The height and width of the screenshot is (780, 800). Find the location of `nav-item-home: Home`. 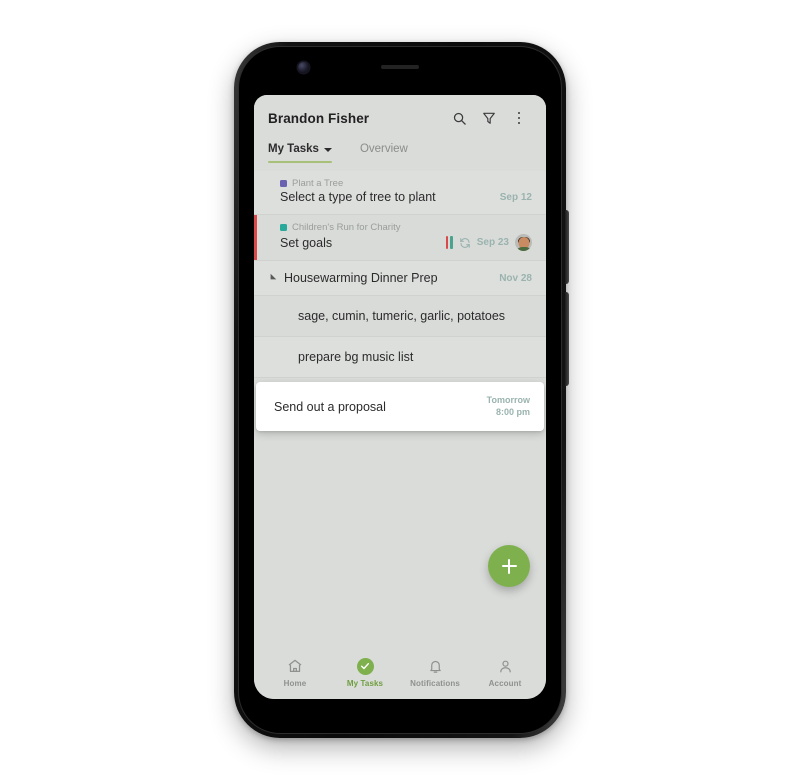

nav-item-home: Home is located at coordinates (295, 672).